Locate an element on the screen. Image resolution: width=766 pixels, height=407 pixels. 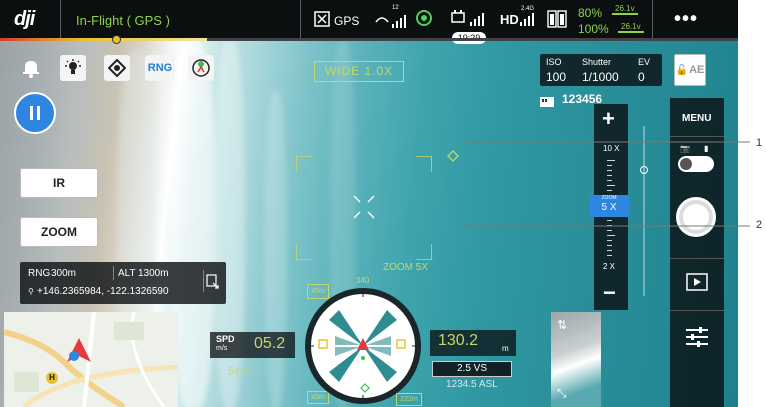
alt-unit: m is located at coordinates (505, 348).